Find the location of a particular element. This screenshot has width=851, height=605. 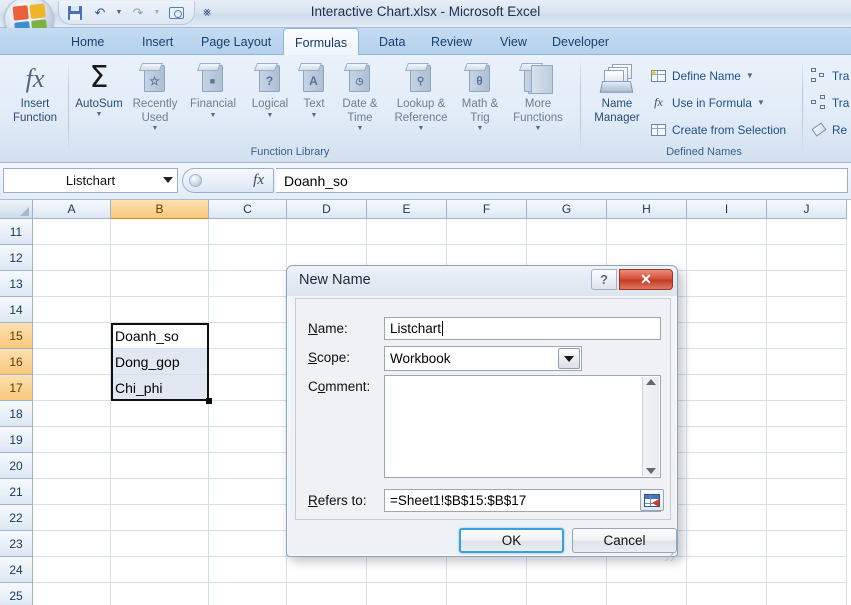

row-header-19: 19 is located at coordinates (16, 440).